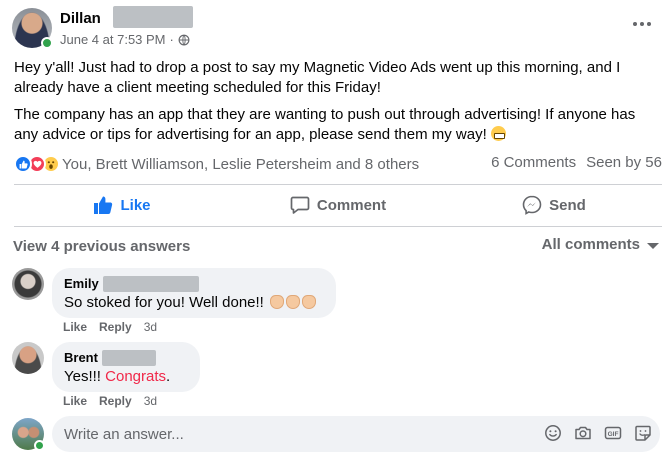 The image size is (672, 458). What do you see at coordinates (598, 433) in the screenshot?
I see `composer-tools: GIF` at bounding box center [598, 433].